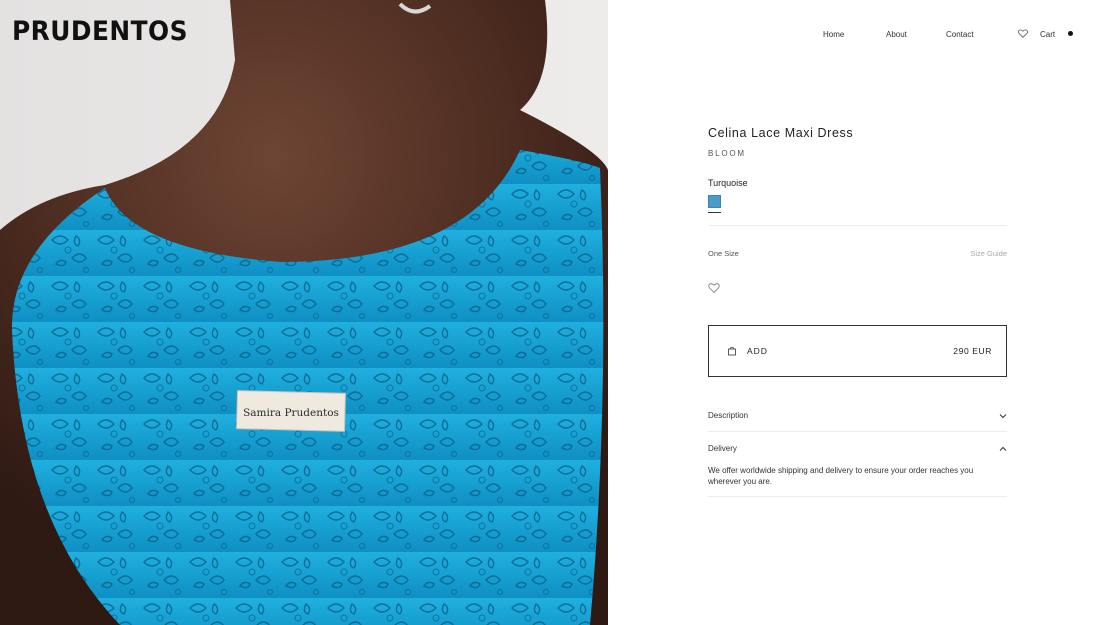 The height and width of the screenshot is (625, 1100). What do you see at coordinates (732, 351) in the screenshot?
I see `shopping-bag-icon` at bounding box center [732, 351].